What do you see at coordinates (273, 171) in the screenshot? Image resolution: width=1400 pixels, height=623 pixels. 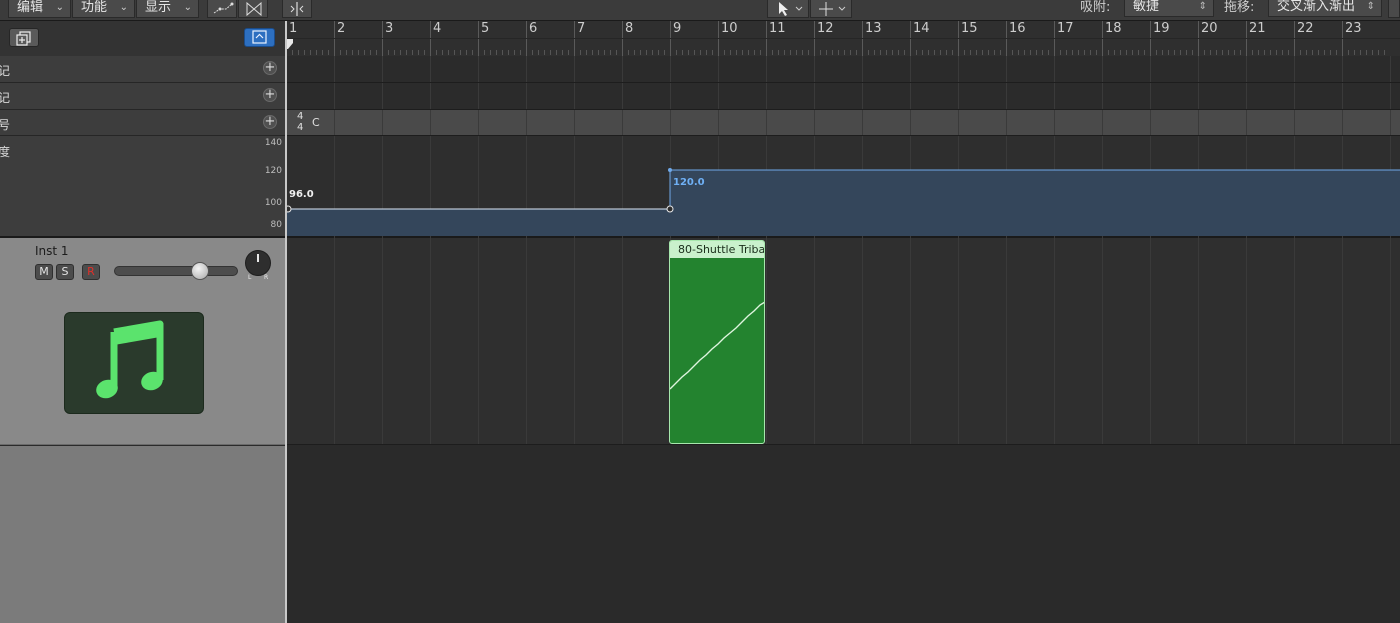 I see `tempo-tick-label: 120` at bounding box center [273, 171].